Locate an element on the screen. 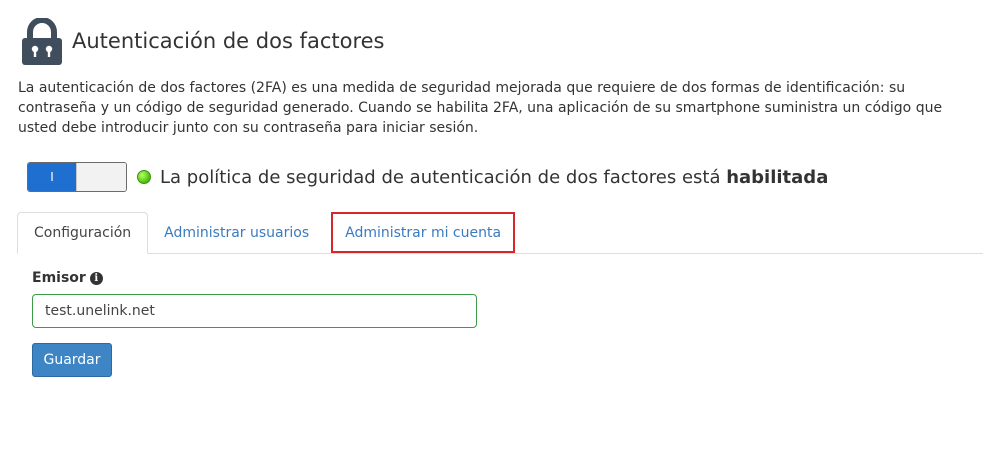 Image resolution: width=997 pixels, height=461 pixels. page-header: Autenticación de dos factores is located at coordinates (202, 42).